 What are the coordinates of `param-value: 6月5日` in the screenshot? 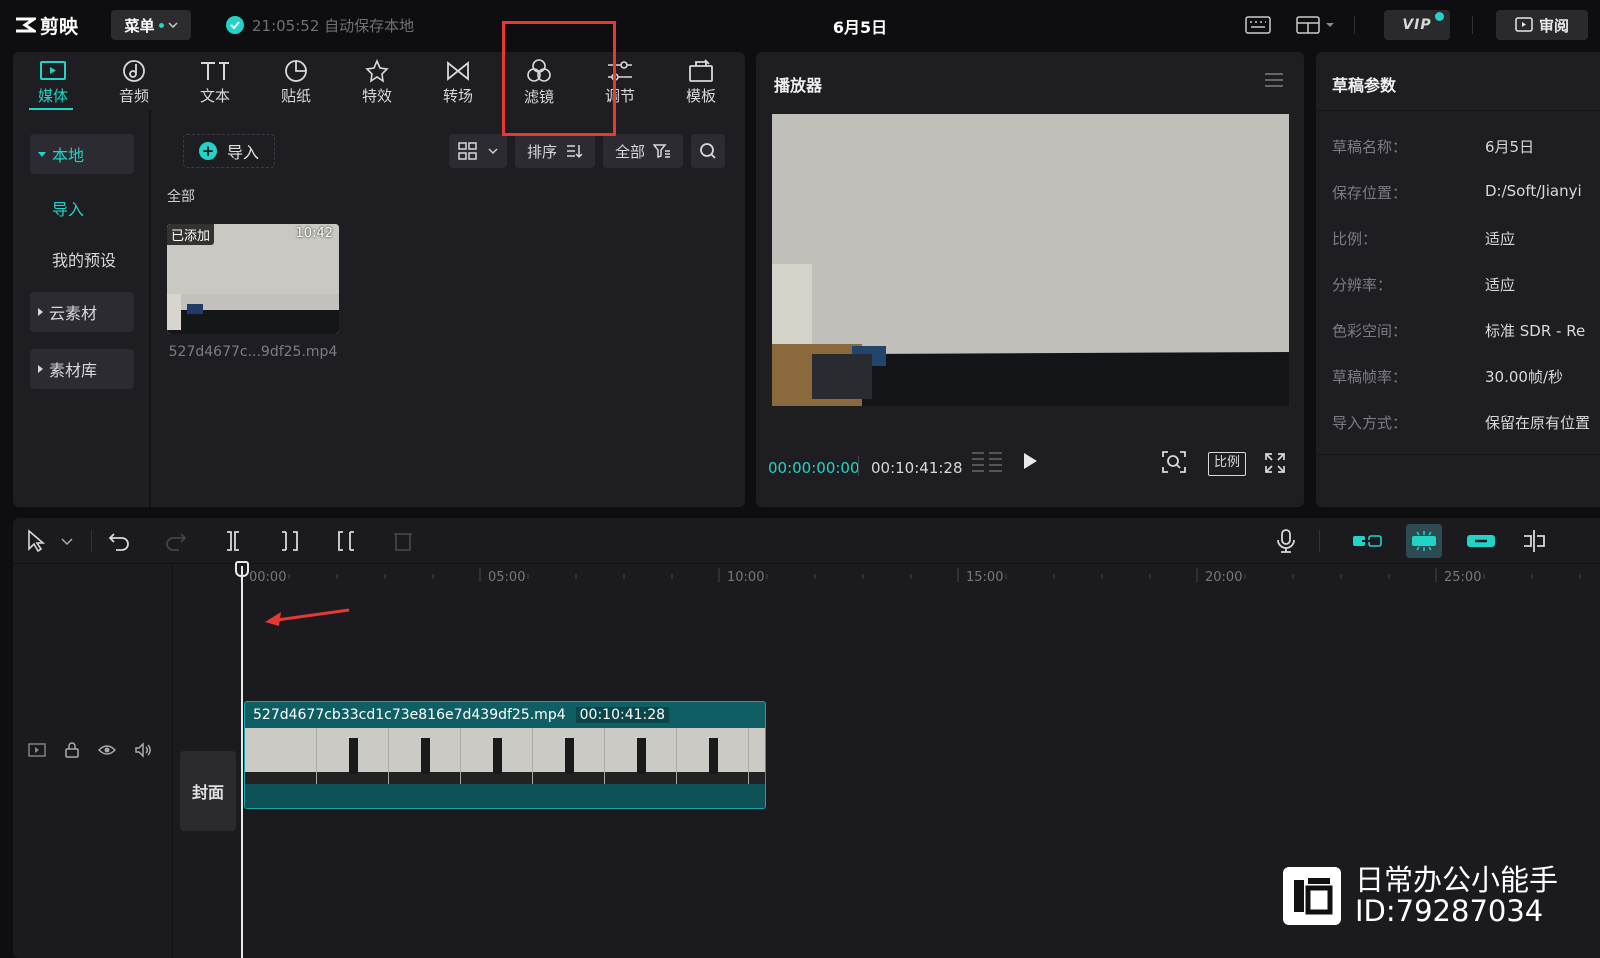 It's located at (1510, 147).